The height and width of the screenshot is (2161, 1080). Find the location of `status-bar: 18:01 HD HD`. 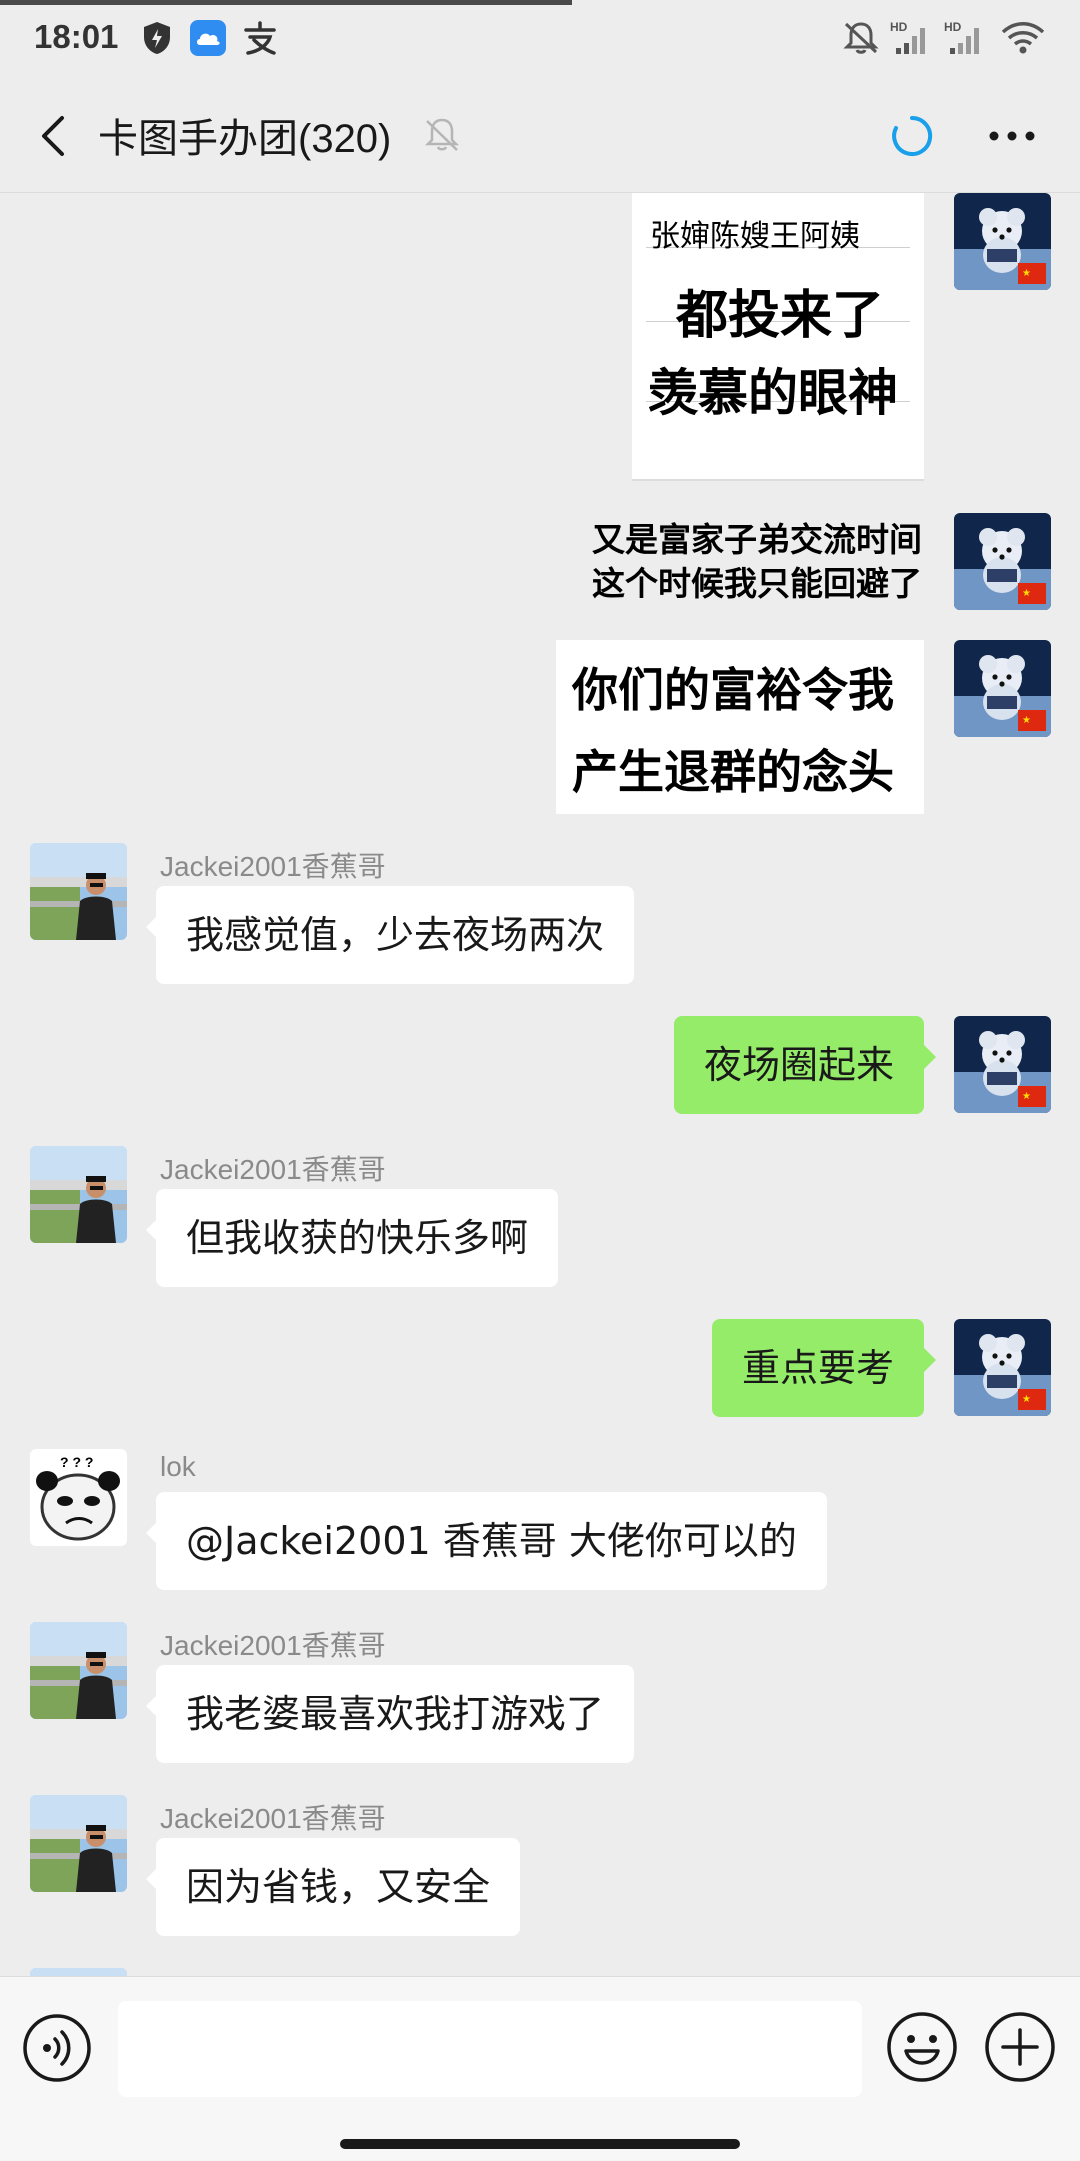

status-bar: 18:01 HD HD is located at coordinates (540, 39).